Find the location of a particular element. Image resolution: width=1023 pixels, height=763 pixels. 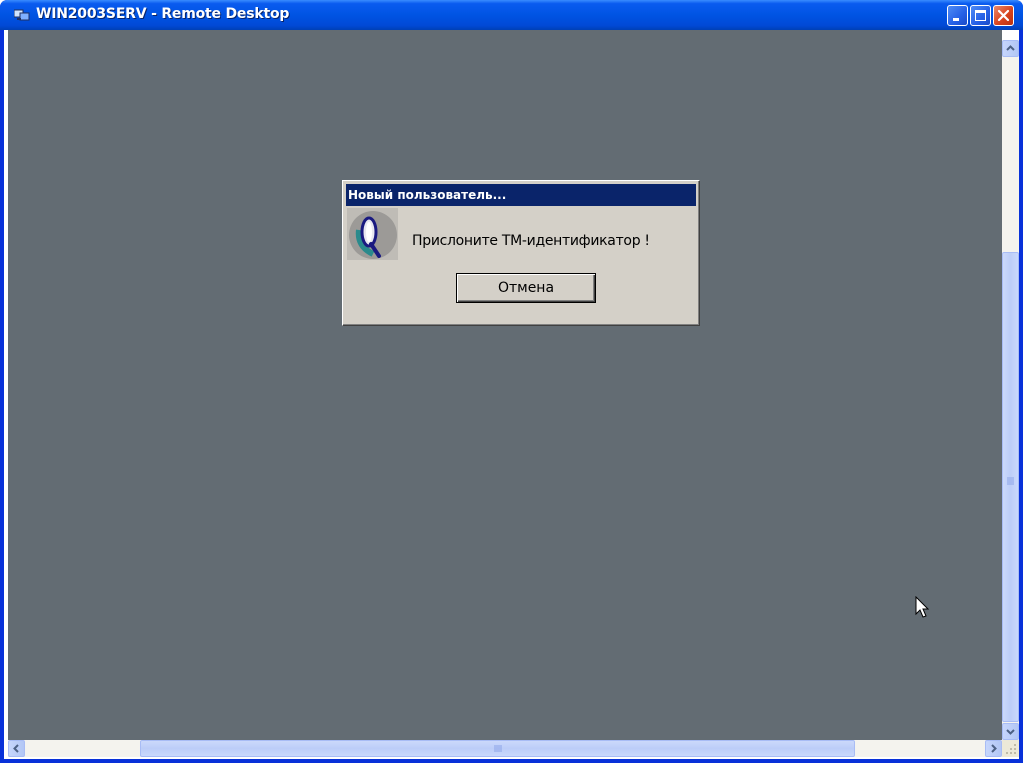

close-icon is located at coordinates (1003, 15).